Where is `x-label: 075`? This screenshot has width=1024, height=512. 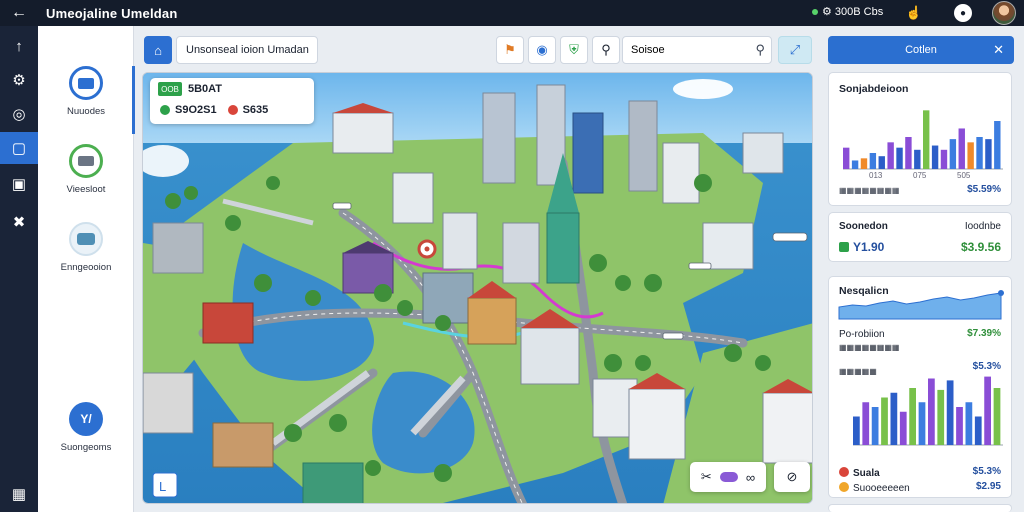 x-label: 075 is located at coordinates (920, 175).